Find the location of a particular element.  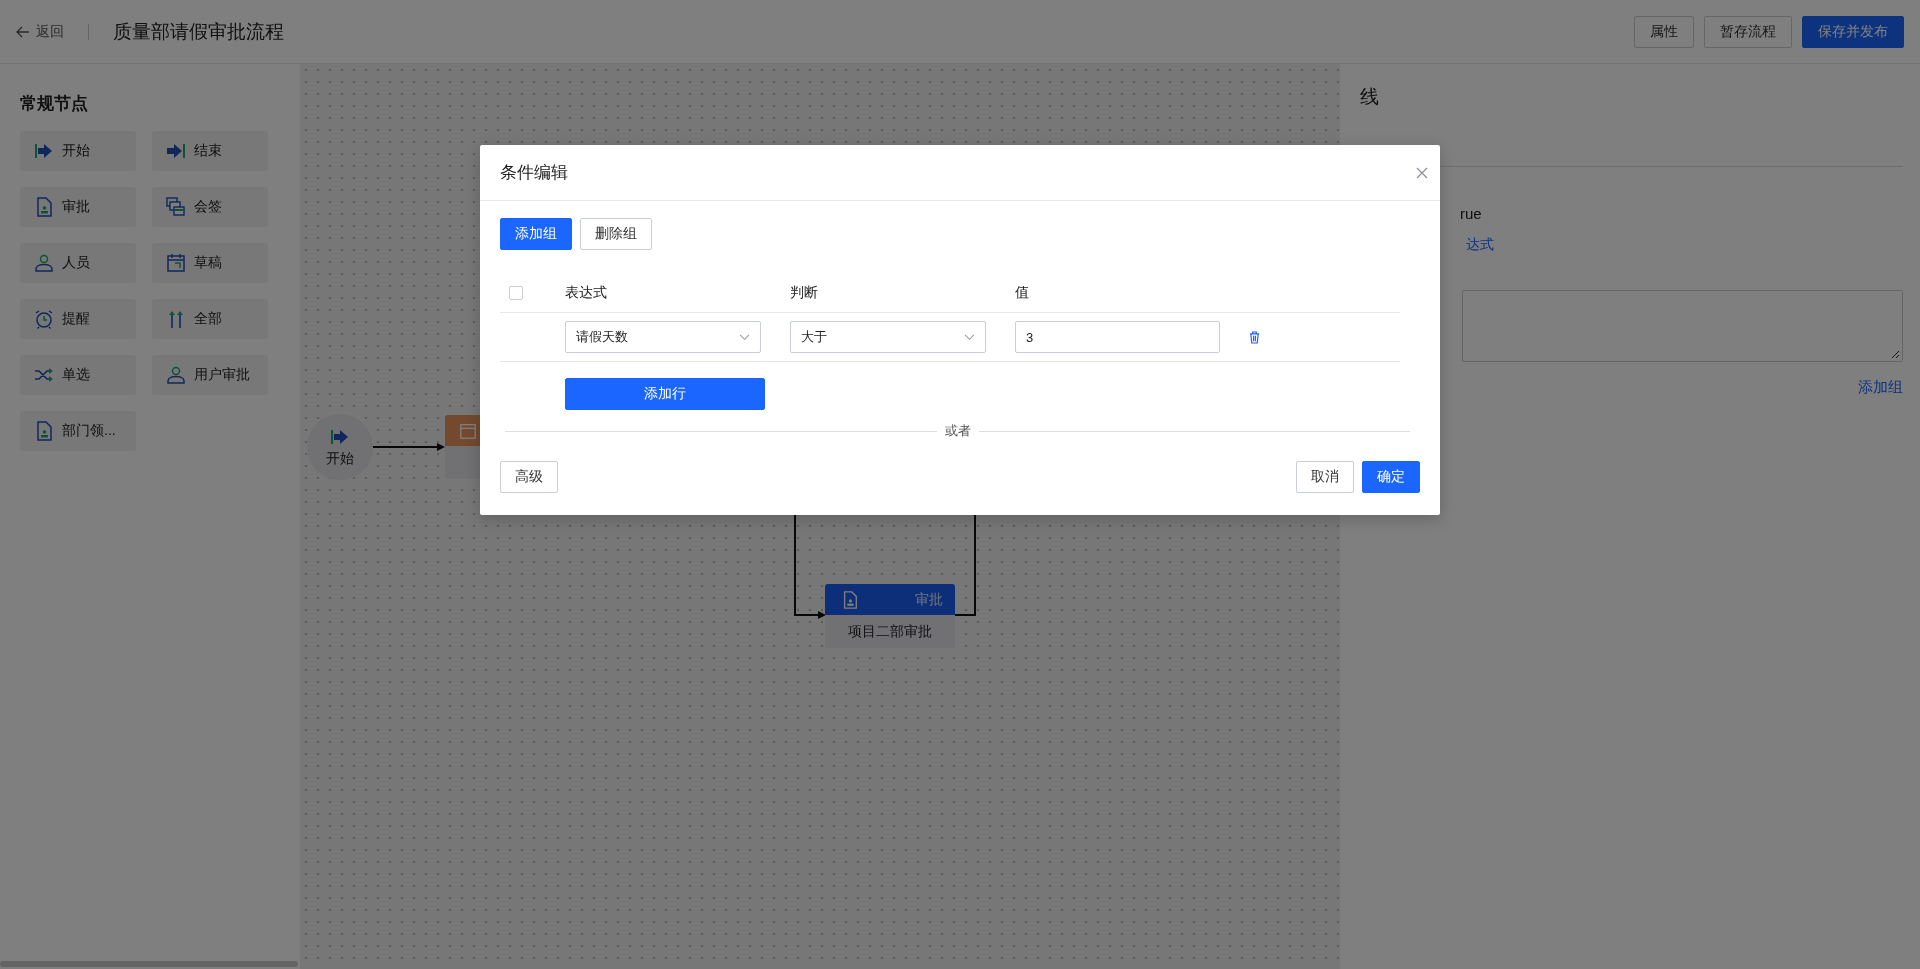

node-type: 审批 is located at coordinates (929, 599).